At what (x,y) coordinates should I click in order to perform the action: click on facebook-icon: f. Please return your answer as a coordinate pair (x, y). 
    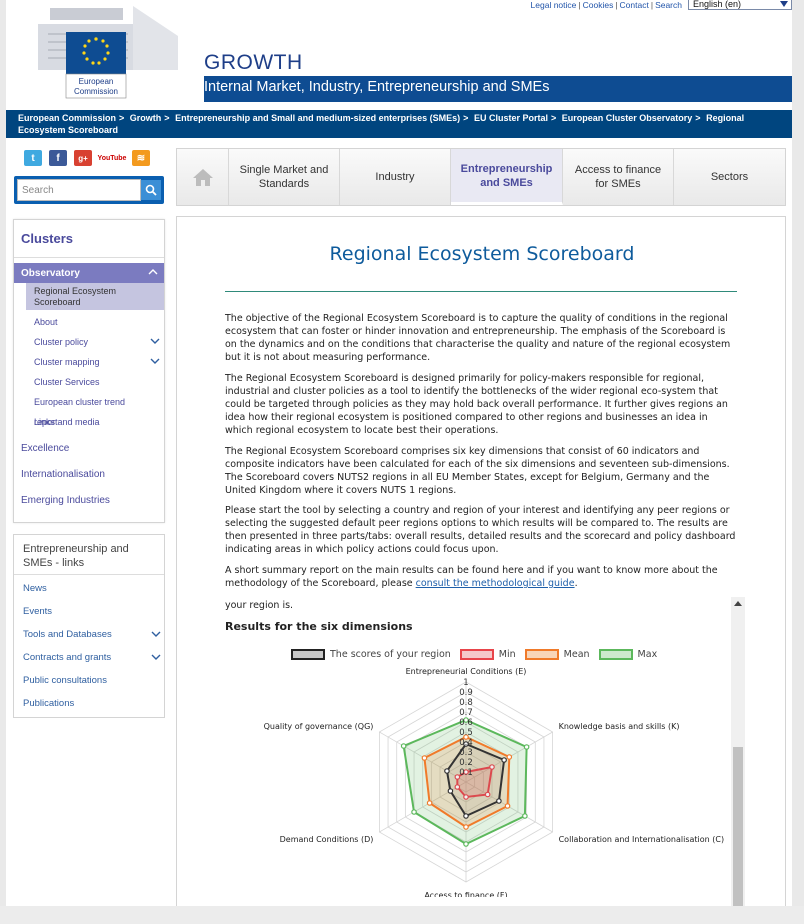
    Looking at the image, I should click on (58, 158).